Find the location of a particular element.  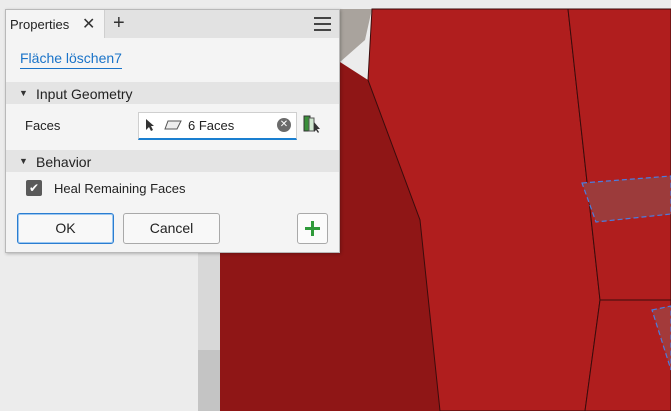

face-icon is located at coordinates (173, 125).